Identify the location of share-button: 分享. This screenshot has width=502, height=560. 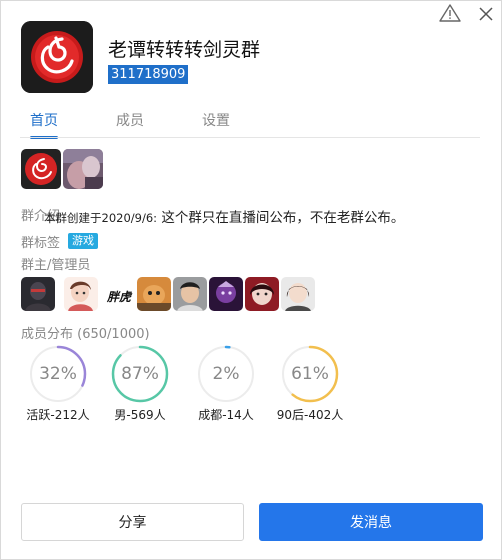
(132, 522).